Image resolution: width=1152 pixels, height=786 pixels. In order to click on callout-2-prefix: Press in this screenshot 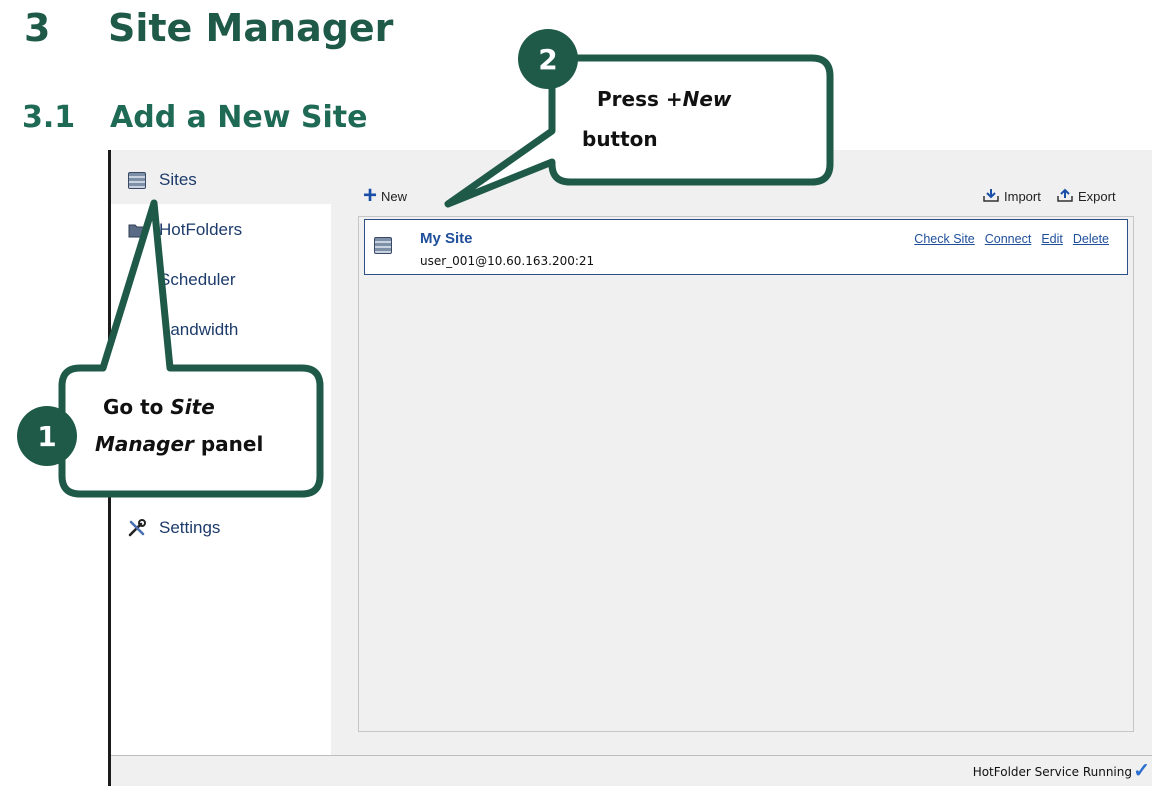, I will do `click(631, 99)`.